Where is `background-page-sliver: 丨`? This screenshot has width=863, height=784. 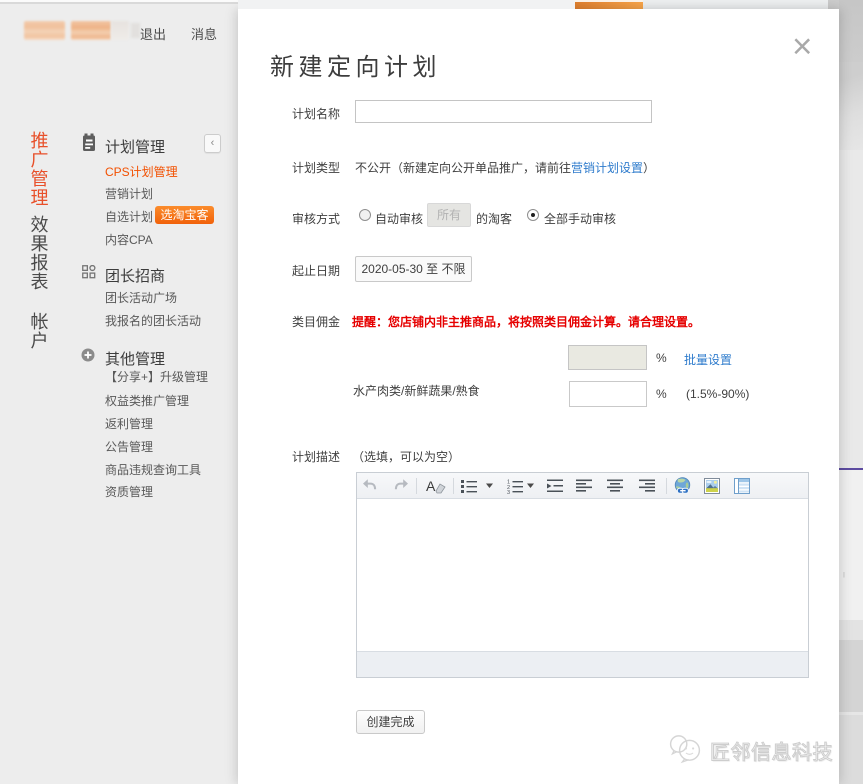
background-page-sliver: 丨 is located at coordinates (851, 392).